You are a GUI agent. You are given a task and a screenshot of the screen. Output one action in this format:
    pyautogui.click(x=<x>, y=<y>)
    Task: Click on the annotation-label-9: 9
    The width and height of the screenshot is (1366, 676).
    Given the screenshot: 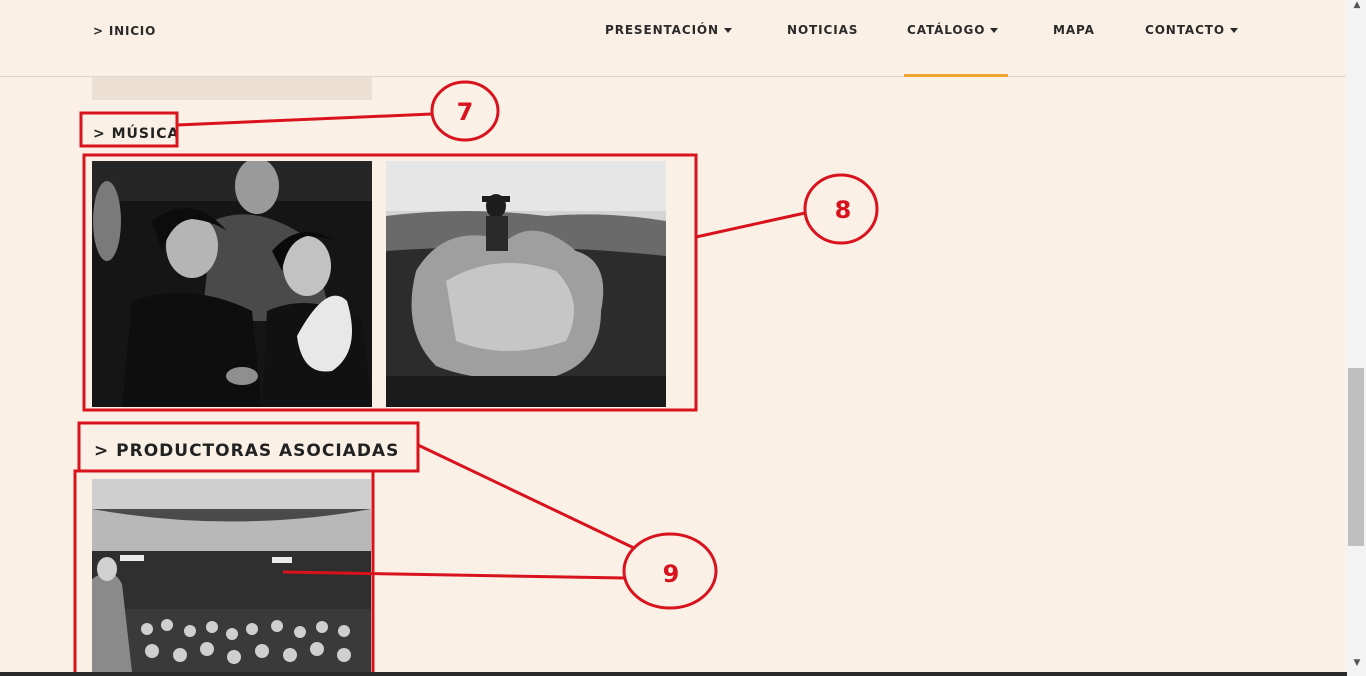 What is the action you would take?
    pyautogui.click(x=671, y=574)
    